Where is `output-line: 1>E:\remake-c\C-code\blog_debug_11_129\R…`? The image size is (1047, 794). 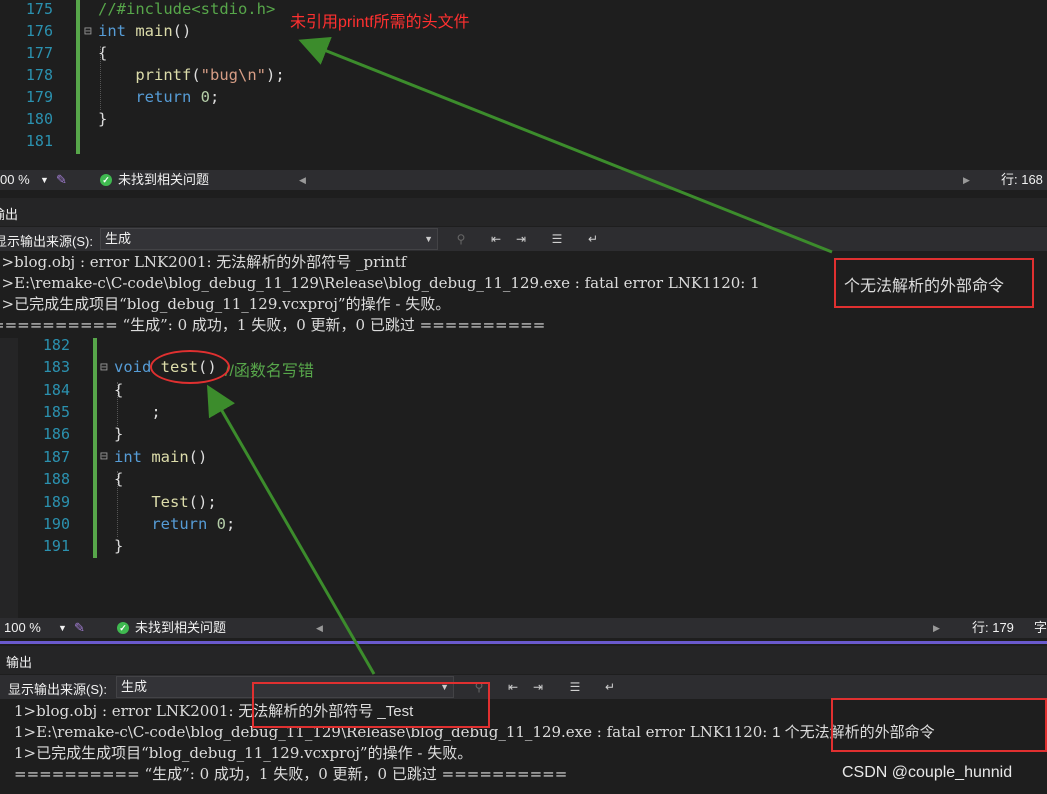 output-line: 1>E:\remake-c\C-code\blog_debug_11_129\R… is located at coordinates (380, 283).